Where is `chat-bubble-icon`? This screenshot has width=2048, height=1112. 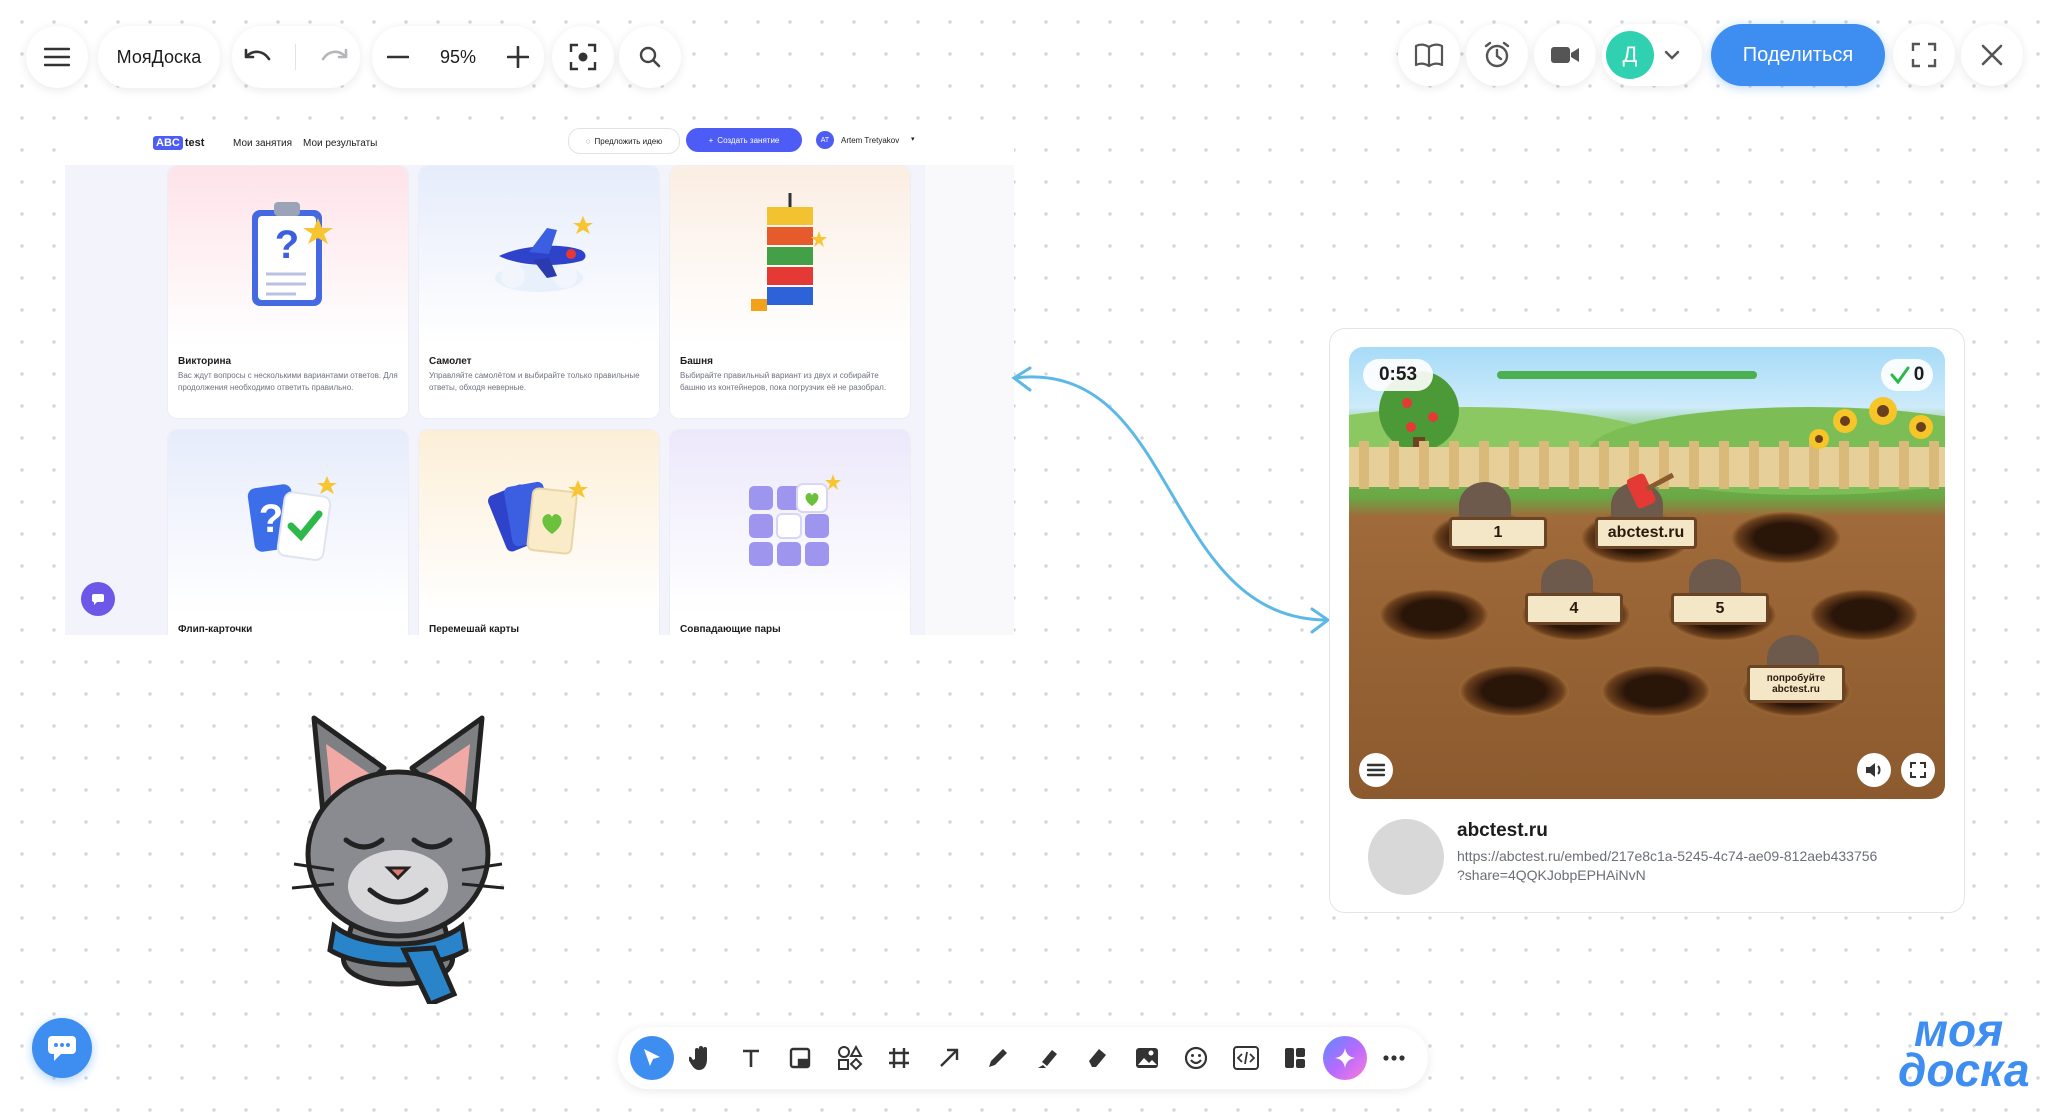 chat-bubble-icon is located at coordinates (62, 1048).